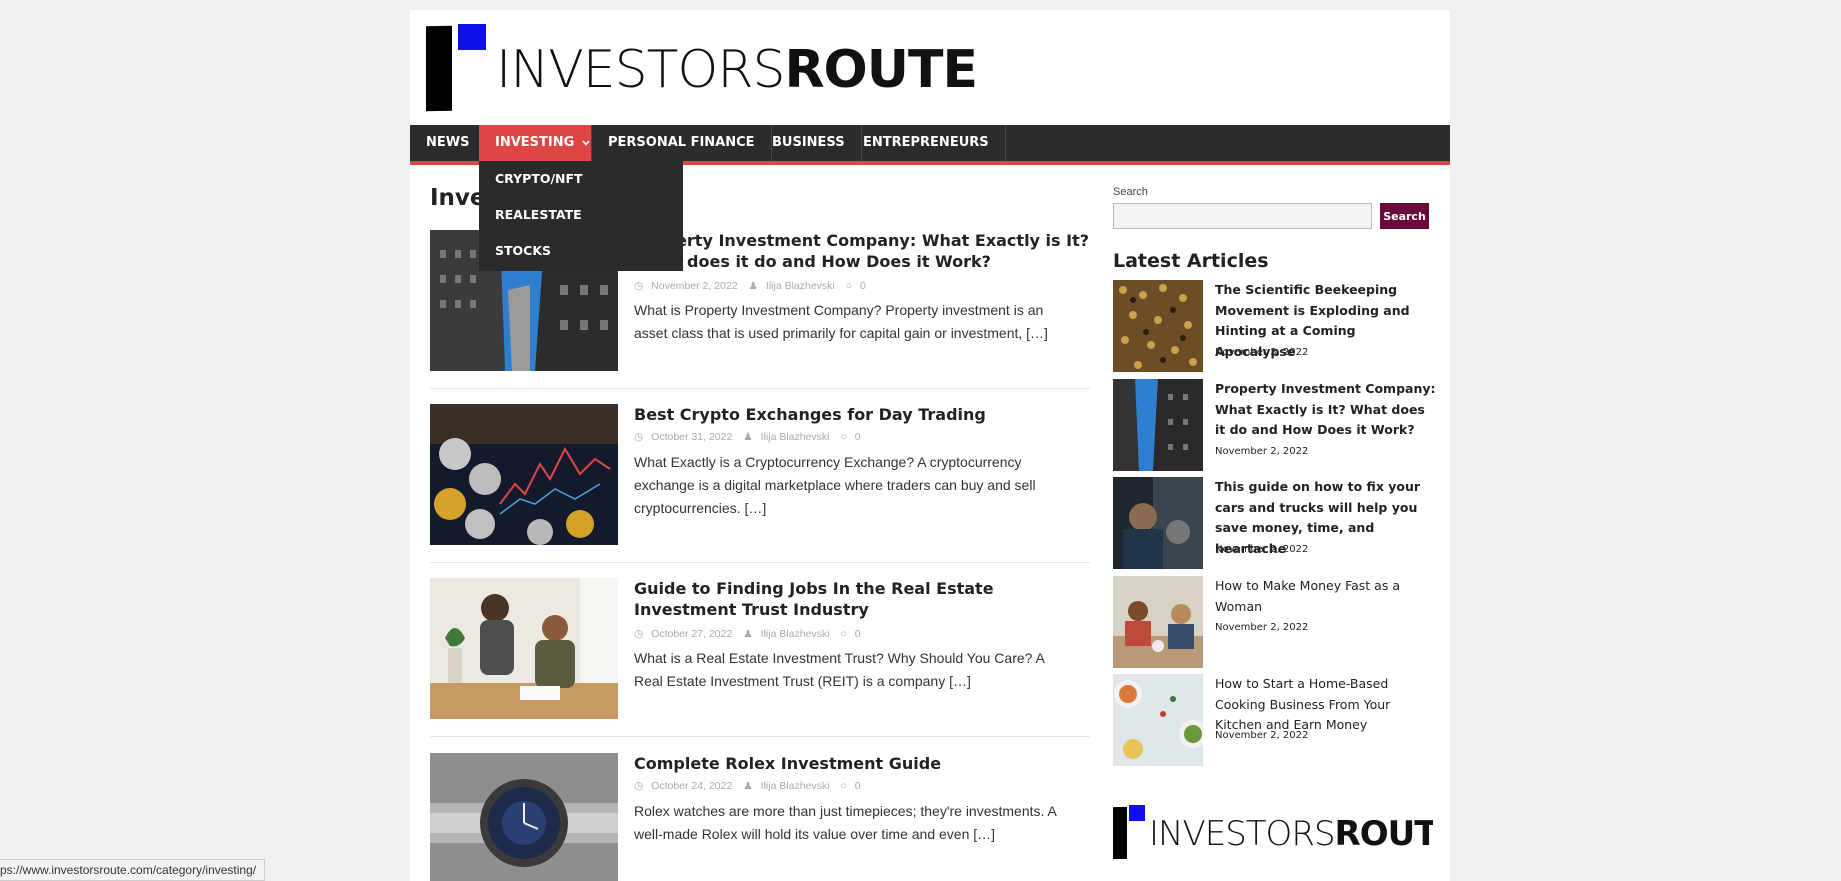  What do you see at coordinates (1242, 216) in the screenshot?
I see `search-input` at bounding box center [1242, 216].